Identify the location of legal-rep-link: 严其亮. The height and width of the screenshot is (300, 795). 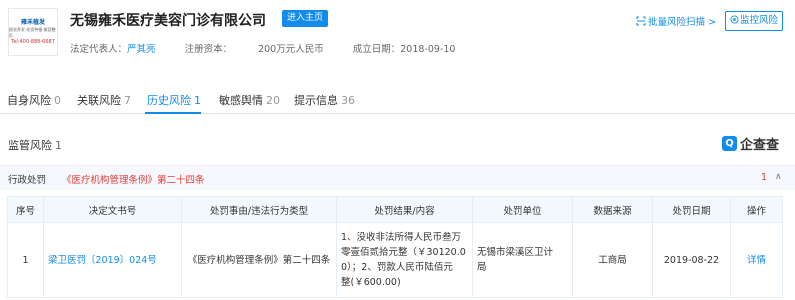
(141, 49).